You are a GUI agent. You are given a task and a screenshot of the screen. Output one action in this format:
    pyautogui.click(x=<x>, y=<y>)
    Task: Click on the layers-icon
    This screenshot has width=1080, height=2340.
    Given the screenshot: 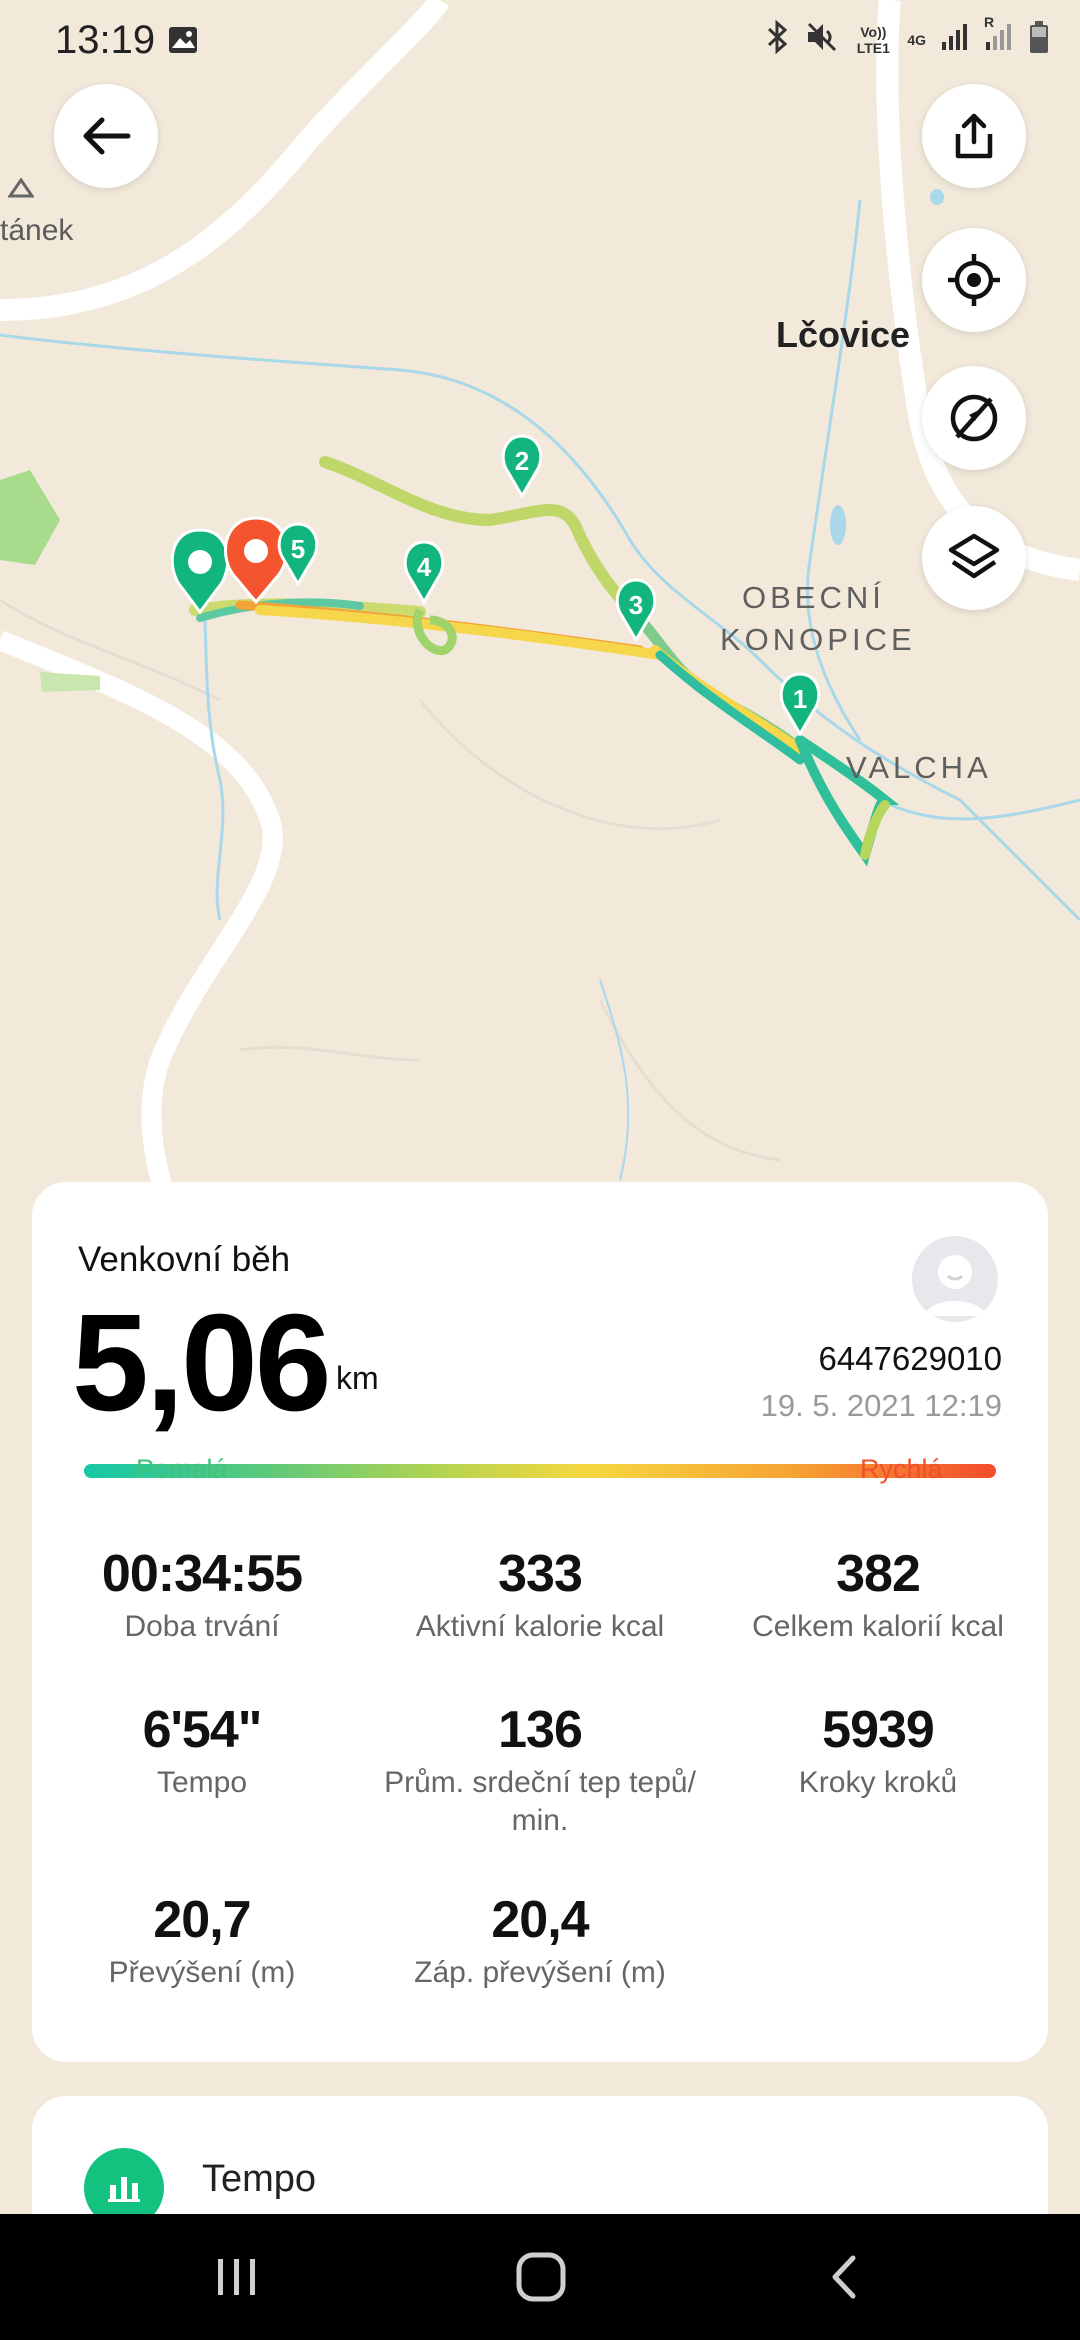 What is the action you would take?
    pyautogui.click(x=974, y=556)
    